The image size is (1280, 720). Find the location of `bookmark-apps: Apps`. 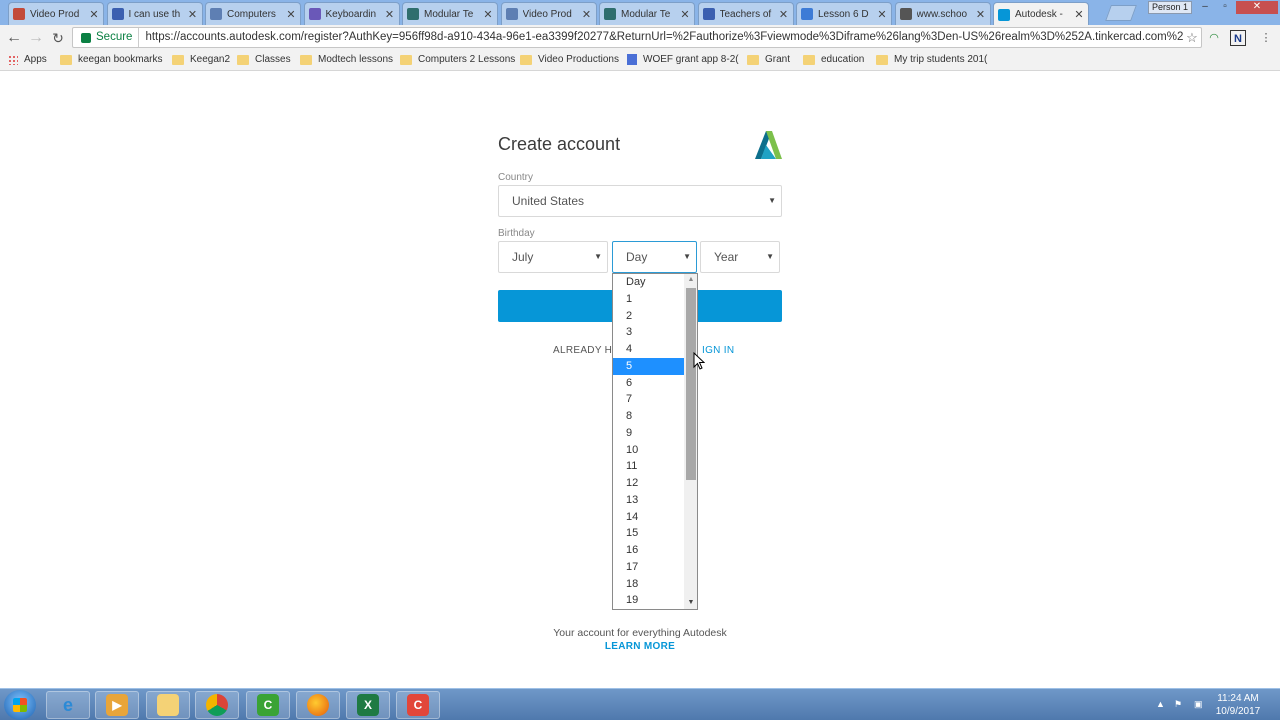

bookmark-apps: Apps is located at coordinates (27, 59).